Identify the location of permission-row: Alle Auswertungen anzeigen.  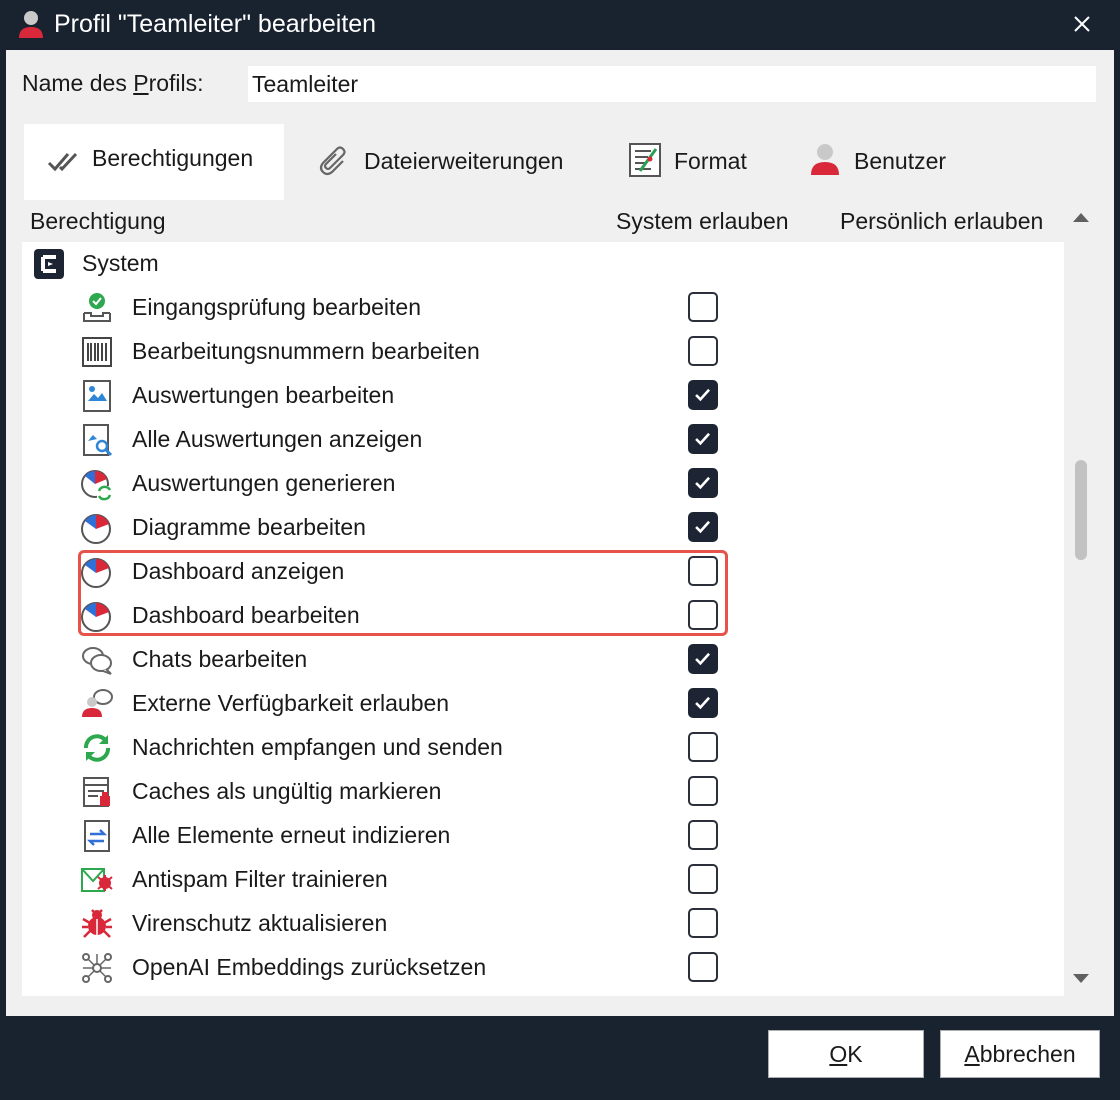
(543, 440).